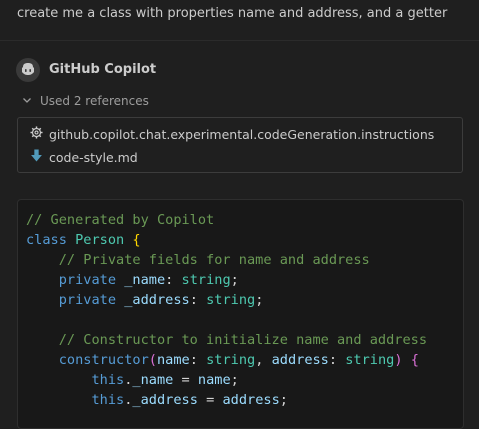 Image resolution: width=479 pixels, height=429 pixels. I want to click on code-line: private _address: string;, so click(226, 300).